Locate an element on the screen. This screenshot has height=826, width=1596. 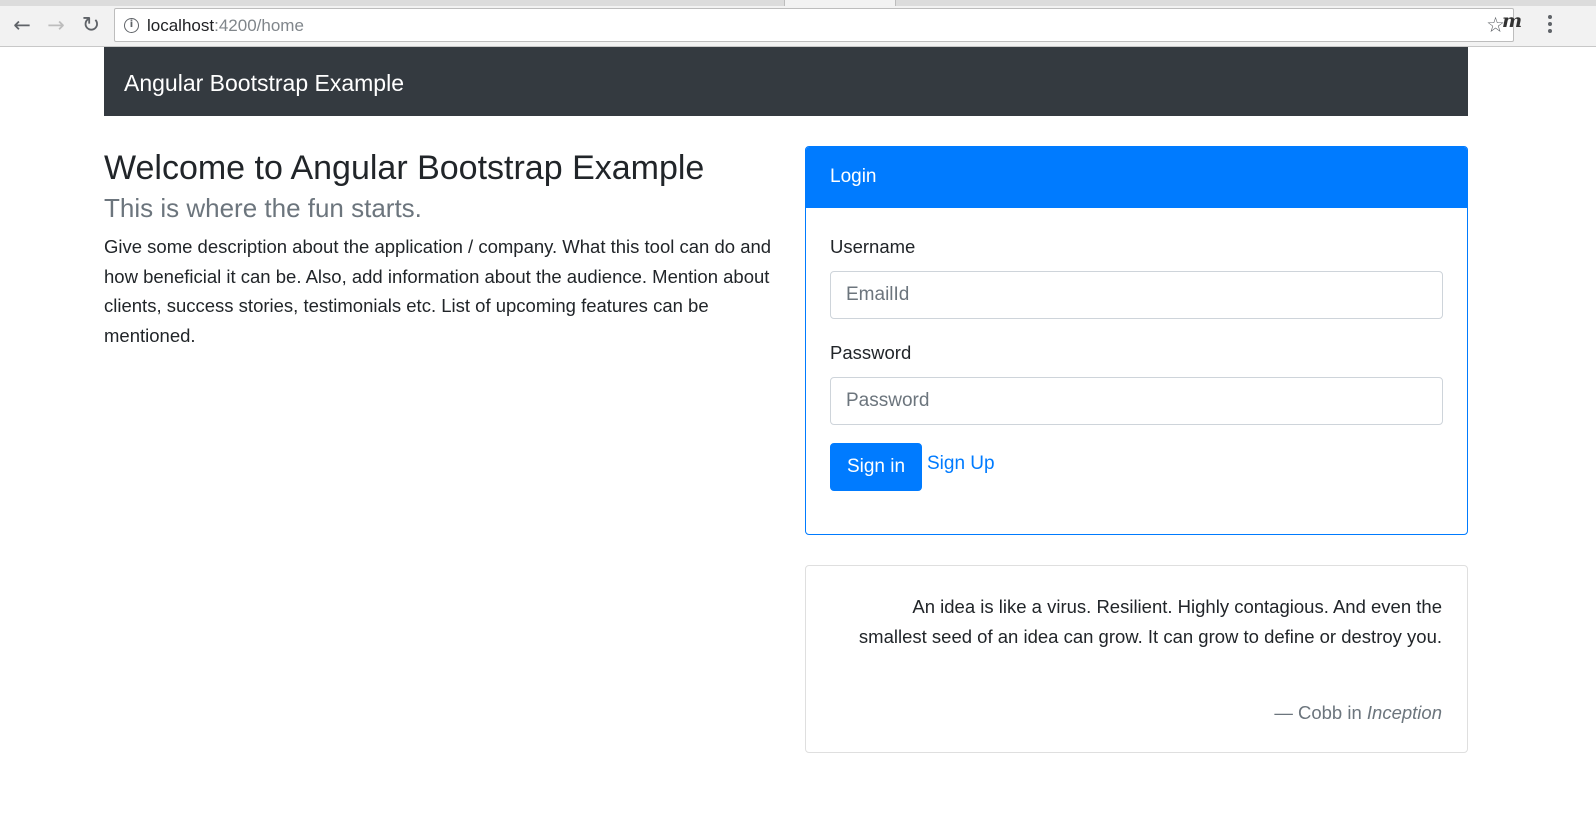
kebab-menu-icon is located at coordinates (1550, 24).